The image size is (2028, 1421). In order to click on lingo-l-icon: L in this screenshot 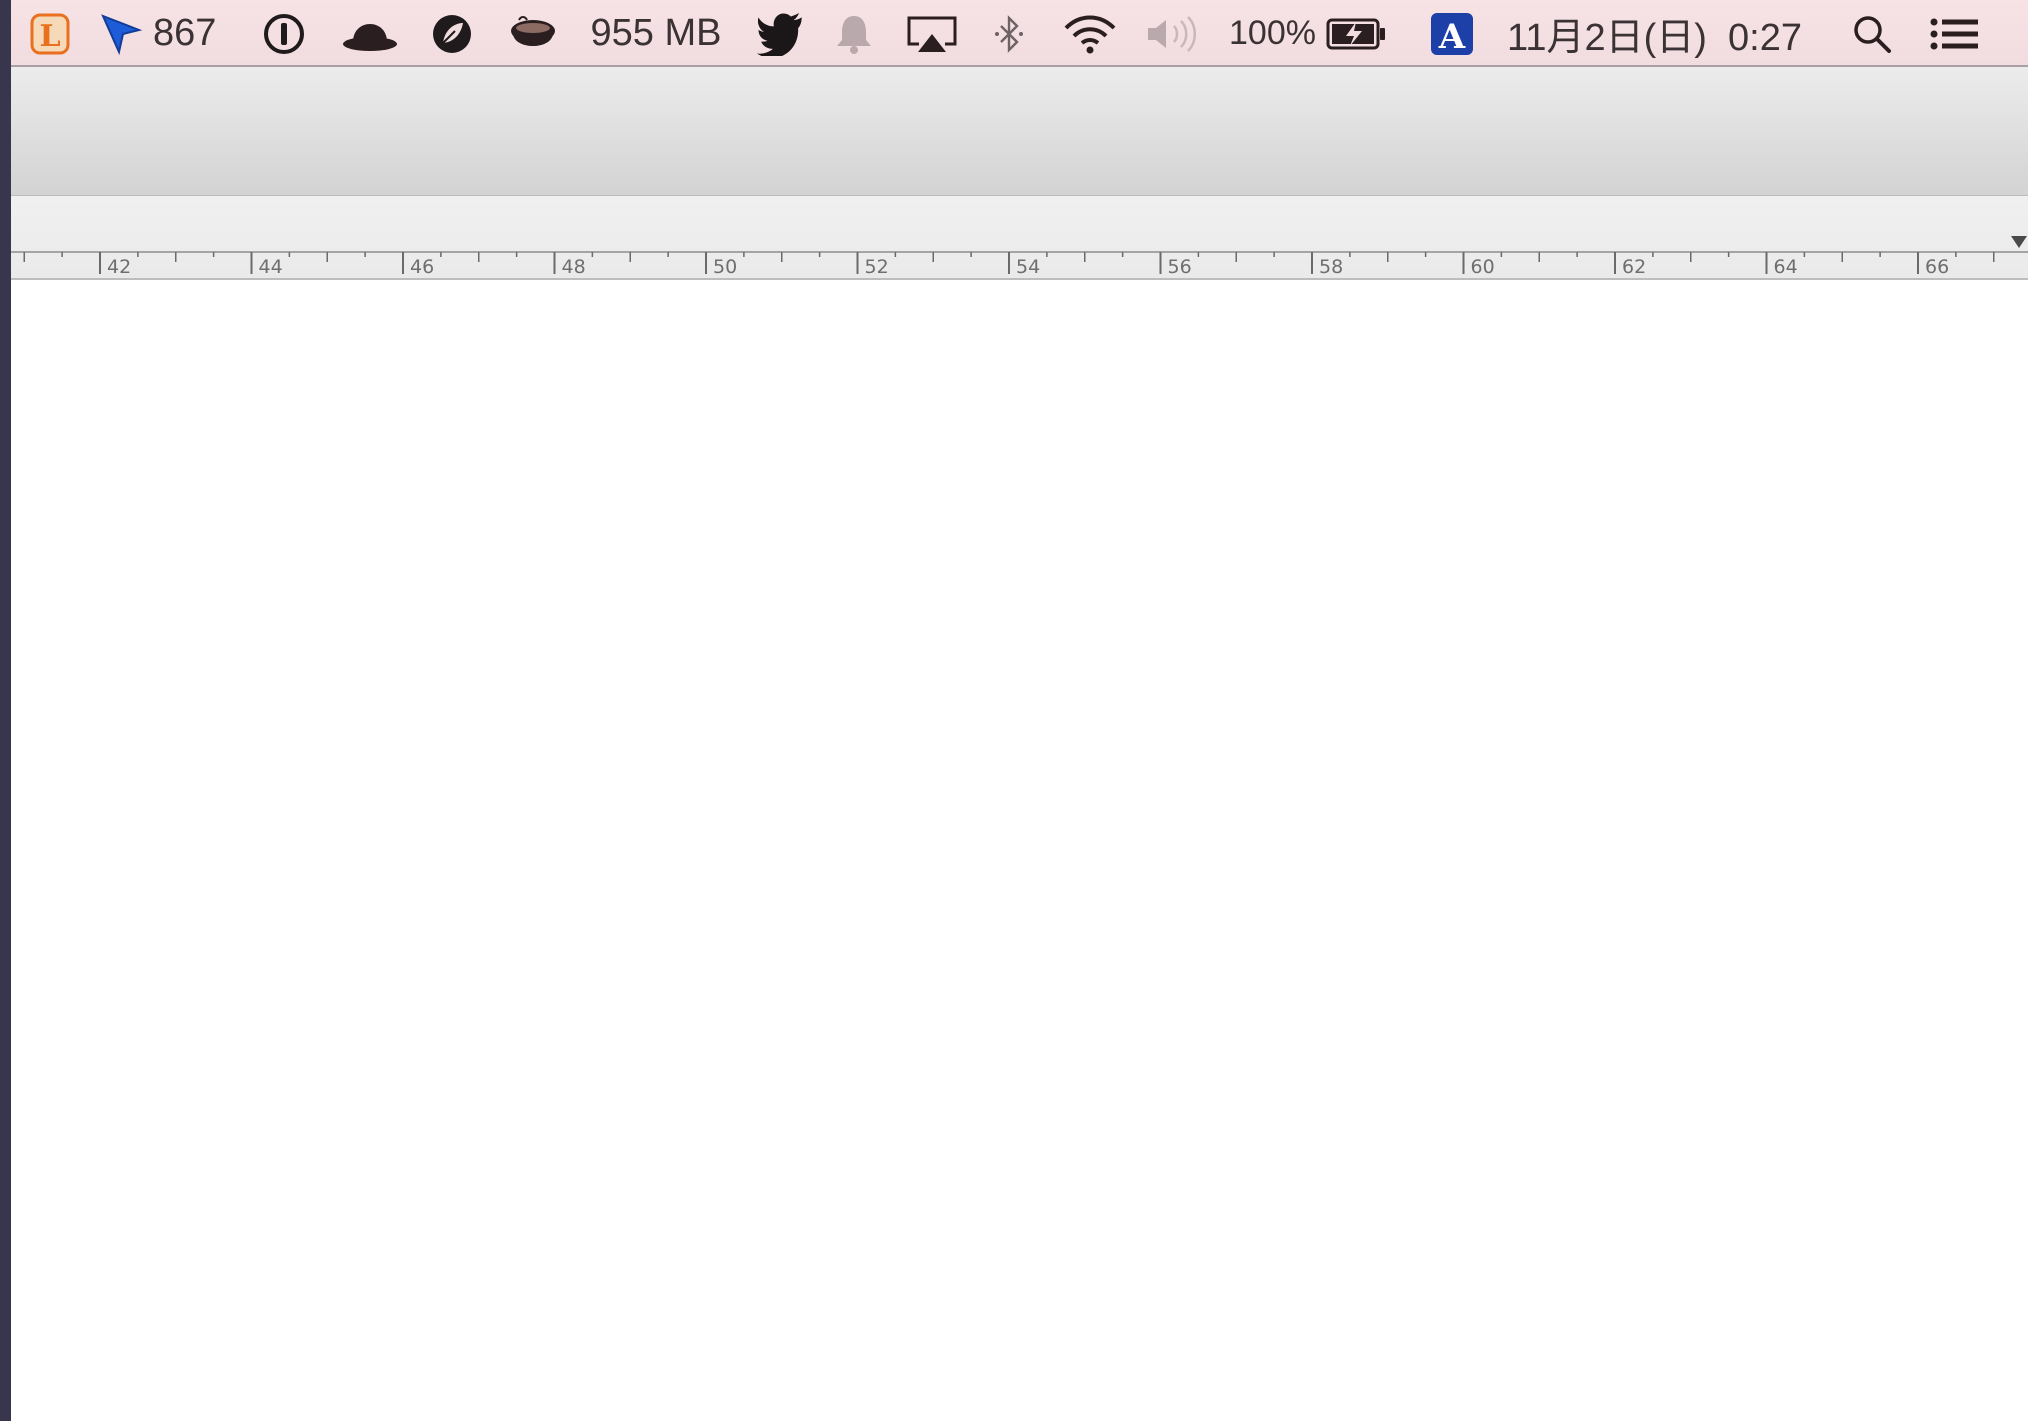, I will do `click(50, 33)`.